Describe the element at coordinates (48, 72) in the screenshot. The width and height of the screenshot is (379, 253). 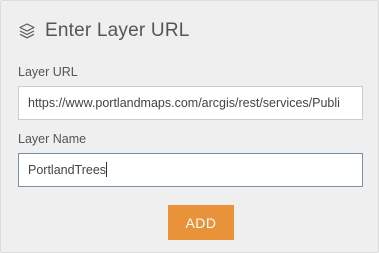
I see `layer-url-label: Layer URL` at that location.